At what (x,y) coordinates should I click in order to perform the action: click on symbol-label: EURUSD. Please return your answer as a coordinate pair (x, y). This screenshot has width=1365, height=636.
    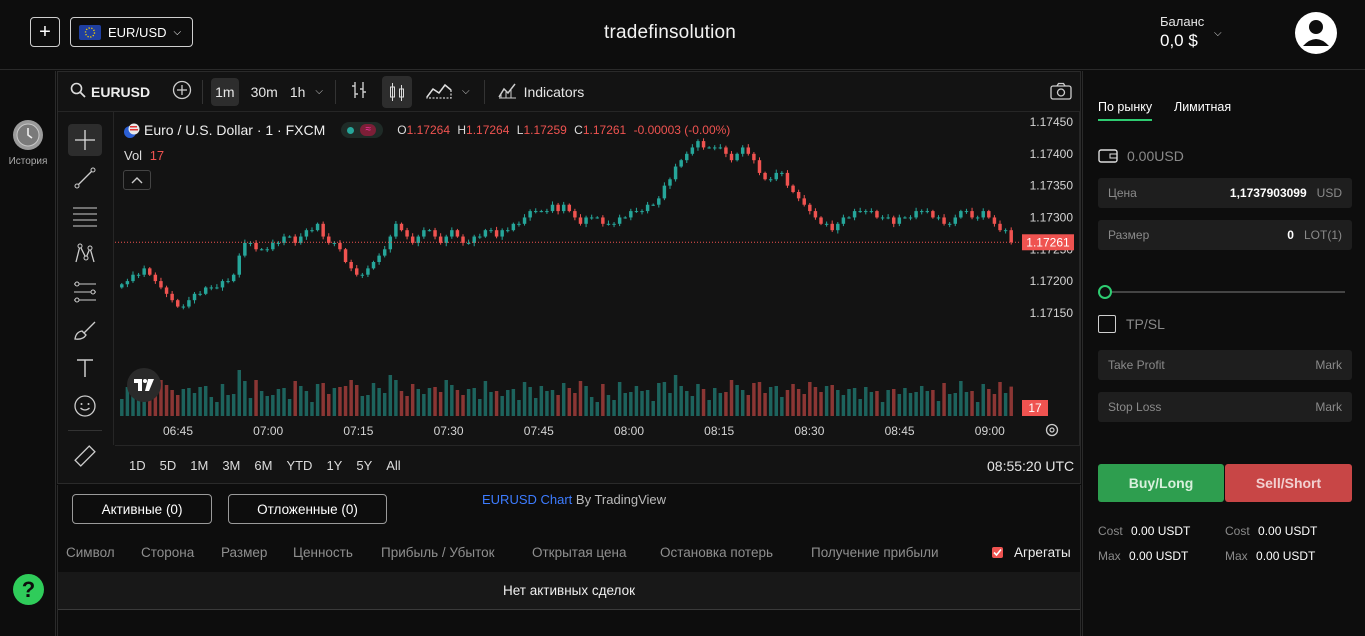
    Looking at the image, I should click on (120, 92).